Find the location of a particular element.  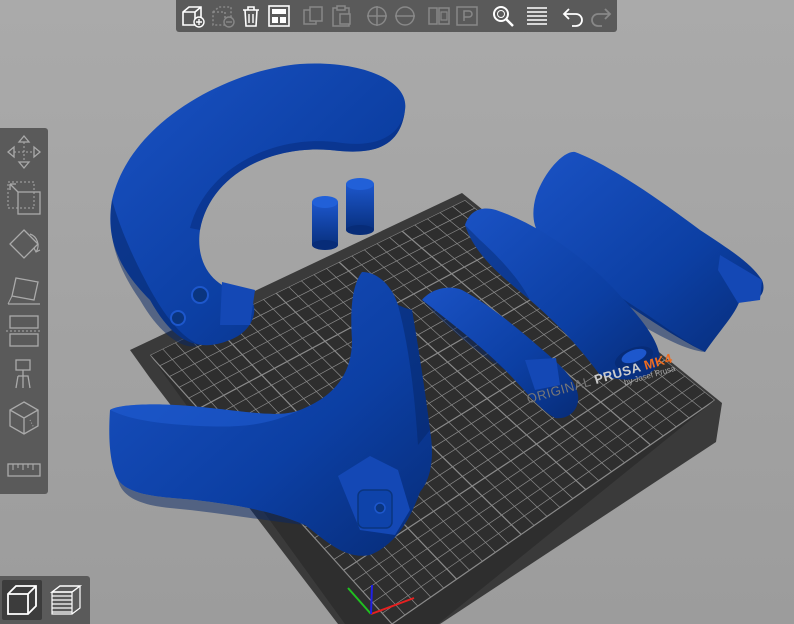

cut-icon is located at coordinates (24, 331).